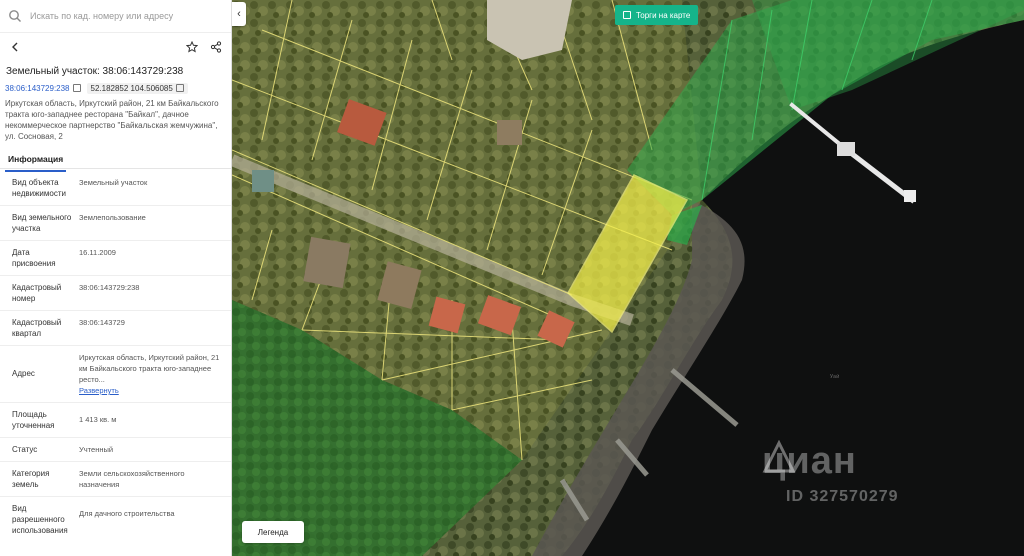 The height and width of the screenshot is (556, 1024). What do you see at coordinates (95, 71) in the screenshot?
I see `object-title: Земельный участок: 38:06:143729:238` at bounding box center [95, 71].